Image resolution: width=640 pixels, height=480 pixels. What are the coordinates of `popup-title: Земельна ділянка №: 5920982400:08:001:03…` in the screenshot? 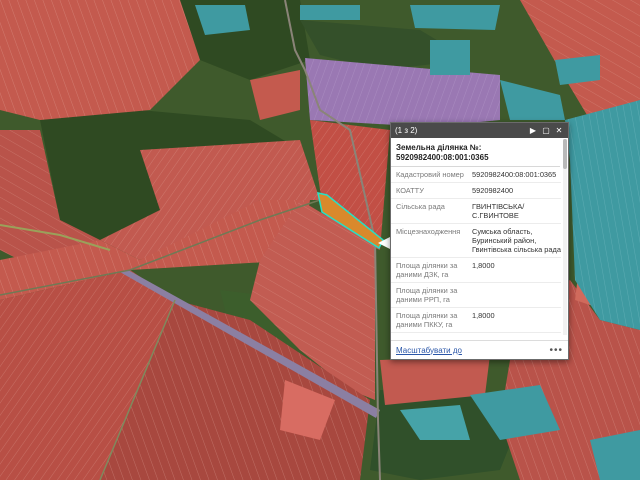 It's located at (475, 152).